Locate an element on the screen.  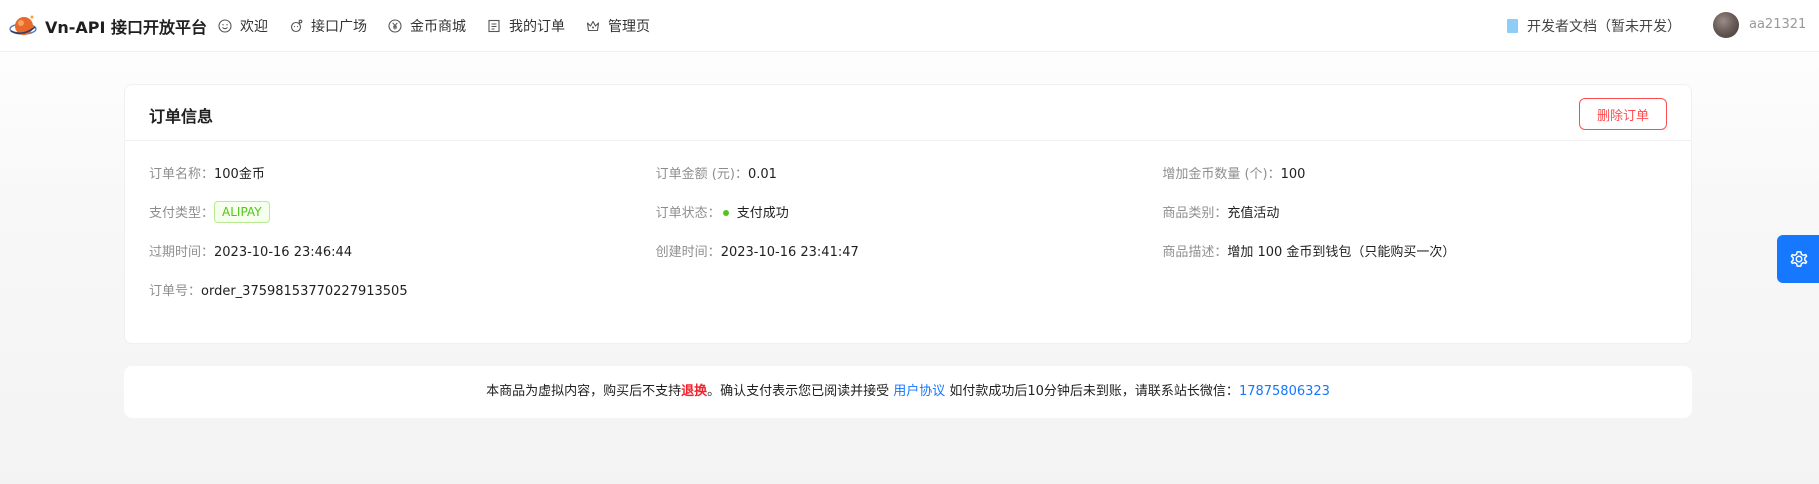
notice-text: 。确认支付表示您已阅读并接受 is located at coordinates (800, 391).